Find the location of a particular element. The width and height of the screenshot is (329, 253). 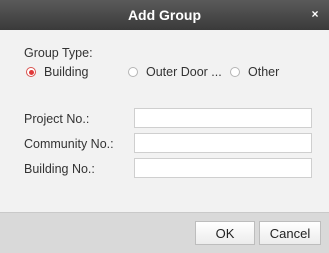

radio-other: Other is located at coordinates (254, 72).